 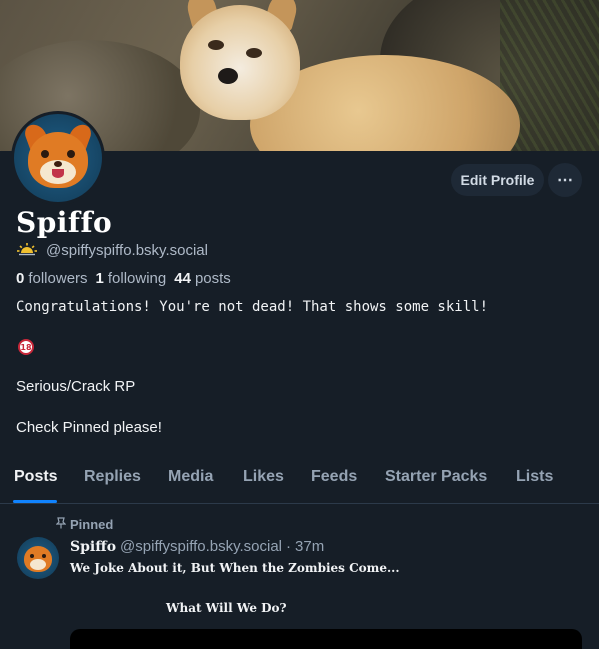 What do you see at coordinates (38, 564) in the screenshot?
I see `fox-muzzle` at bounding box center [38, 564].